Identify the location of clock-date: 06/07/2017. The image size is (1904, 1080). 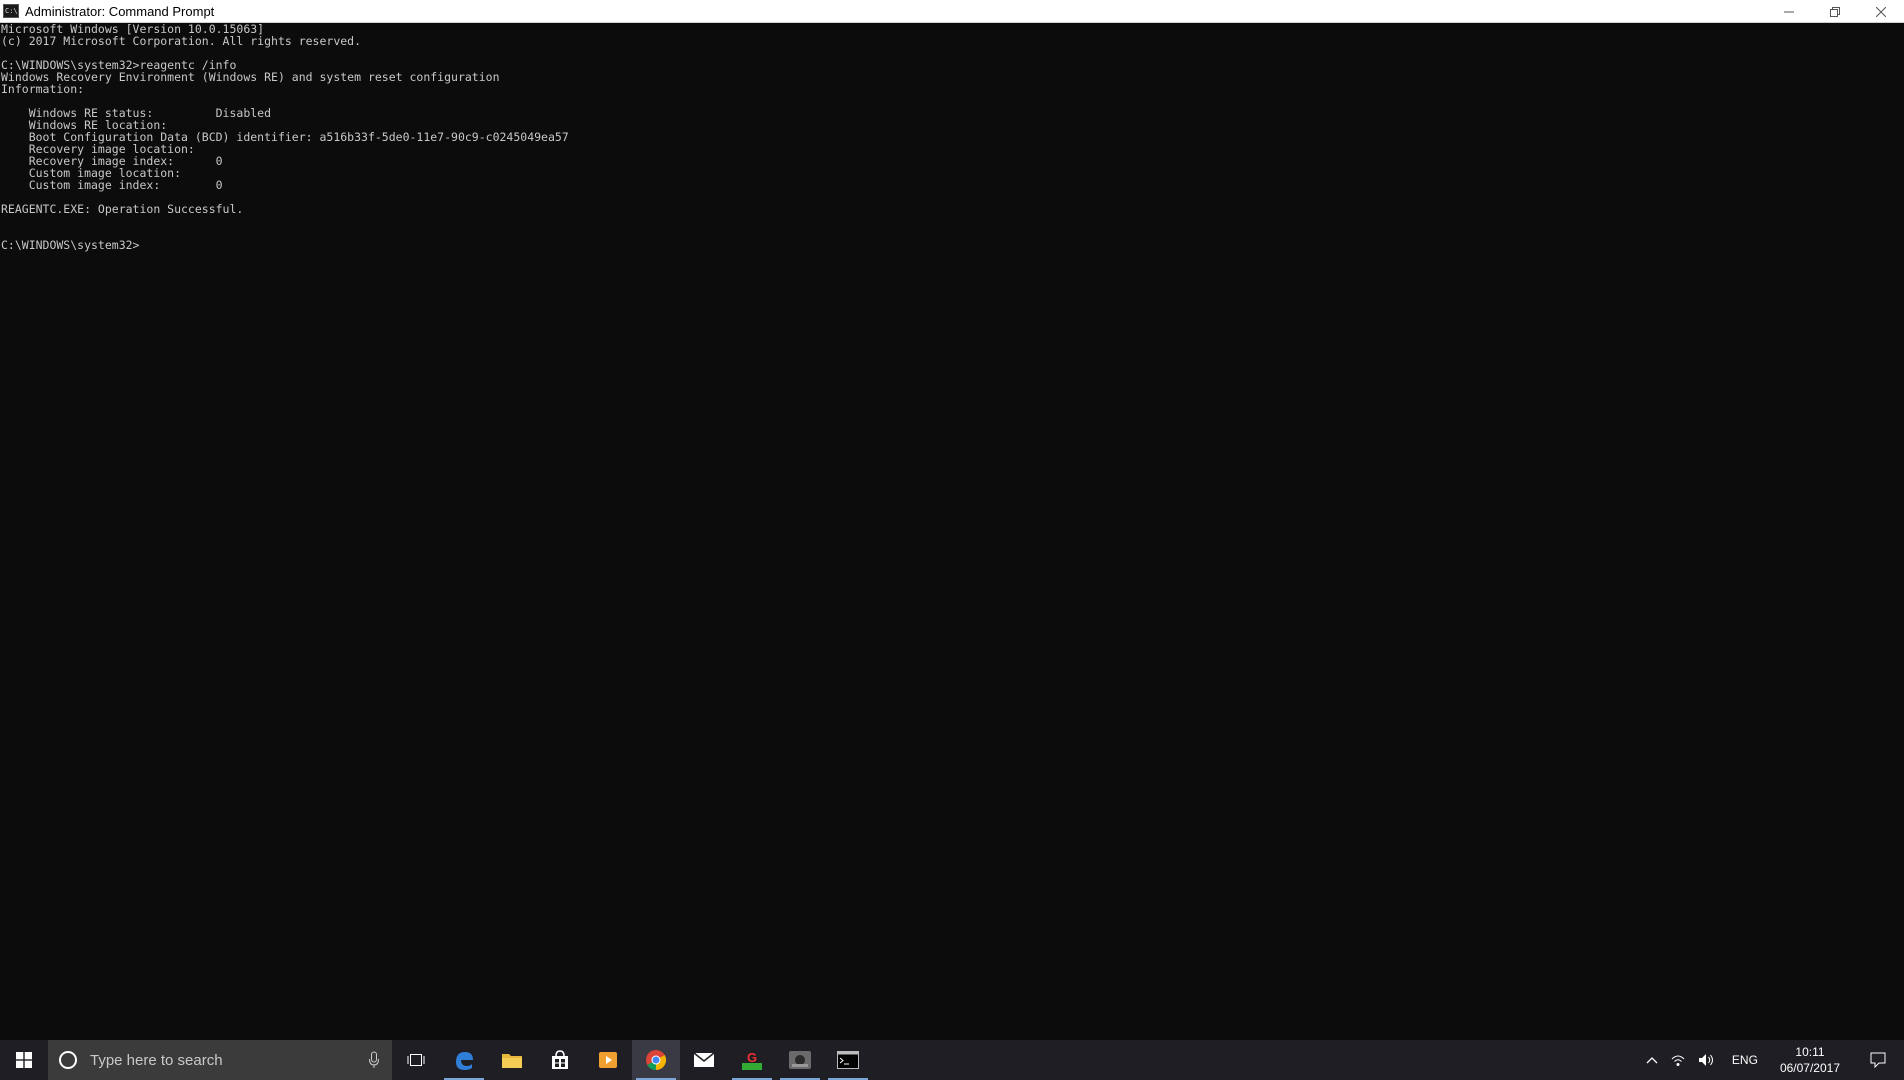
(1809, 1068).